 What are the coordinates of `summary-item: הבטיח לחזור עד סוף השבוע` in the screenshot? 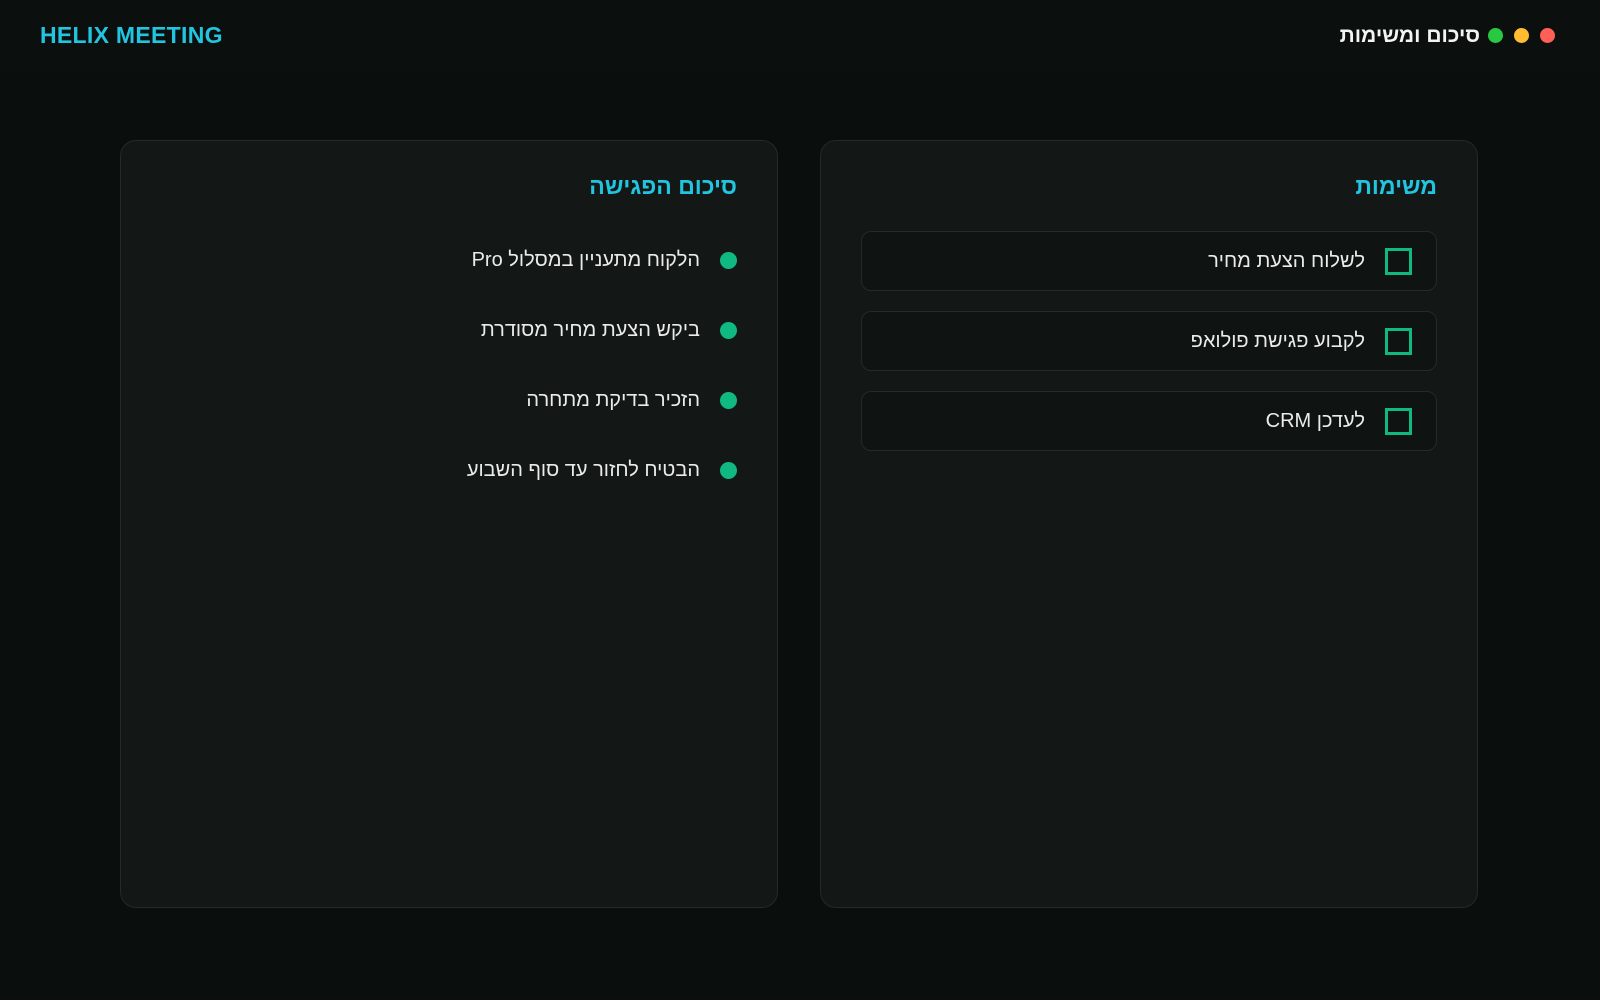 It's located at (457, 470).